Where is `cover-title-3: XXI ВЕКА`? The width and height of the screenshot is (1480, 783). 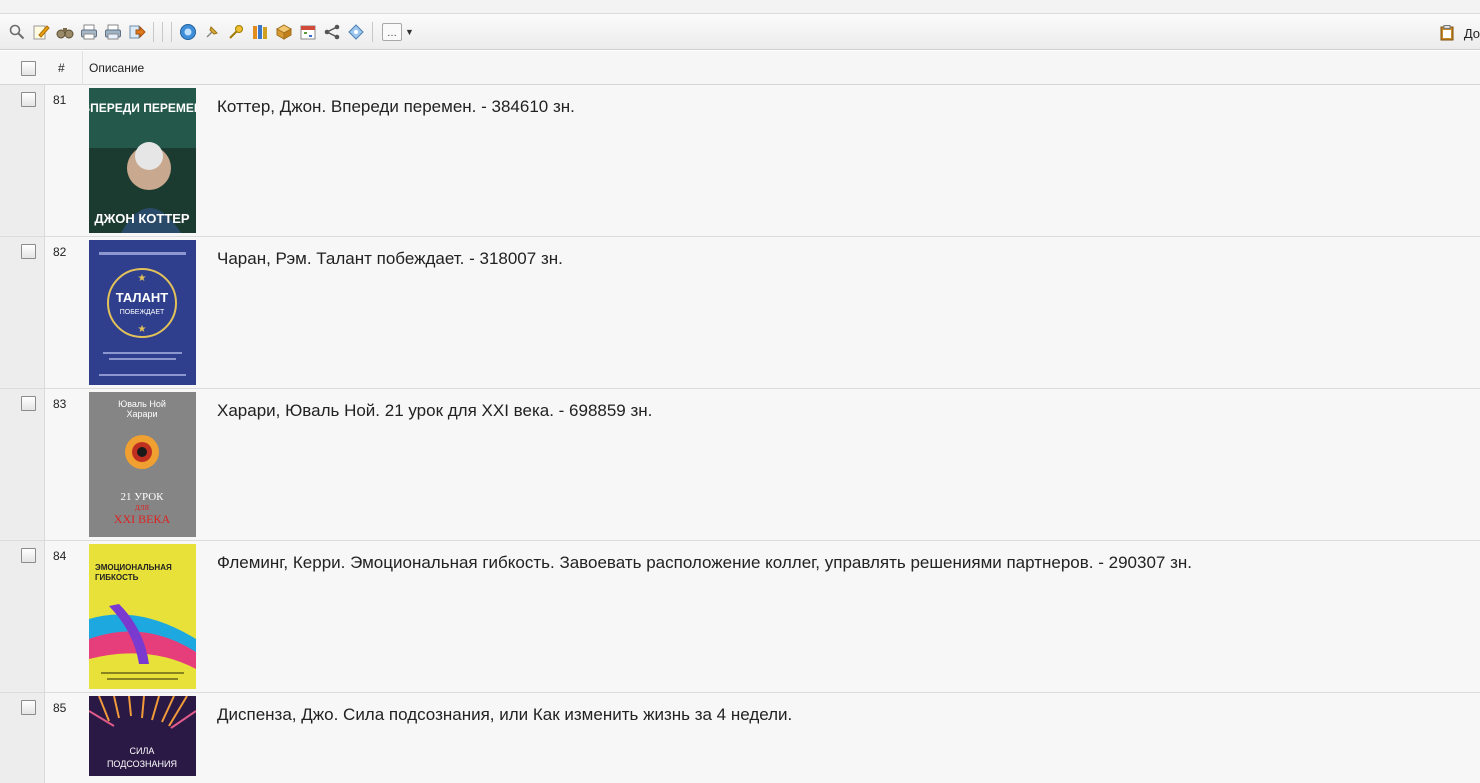
cover-title-3: XXI ВЕКА is located at coordinates (142, 519).